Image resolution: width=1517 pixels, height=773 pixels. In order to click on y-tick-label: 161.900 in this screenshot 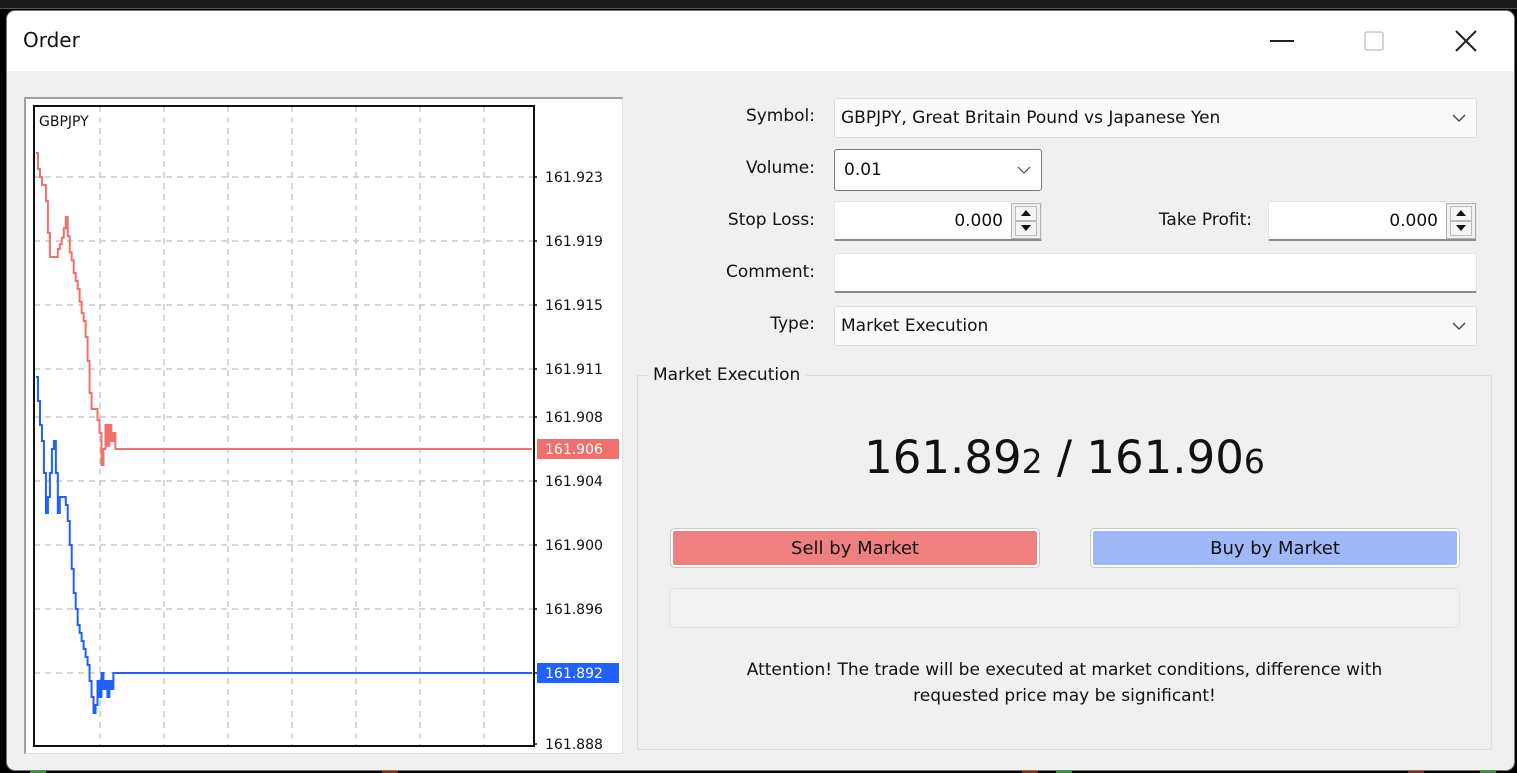, I will do `click(574, 546)`.